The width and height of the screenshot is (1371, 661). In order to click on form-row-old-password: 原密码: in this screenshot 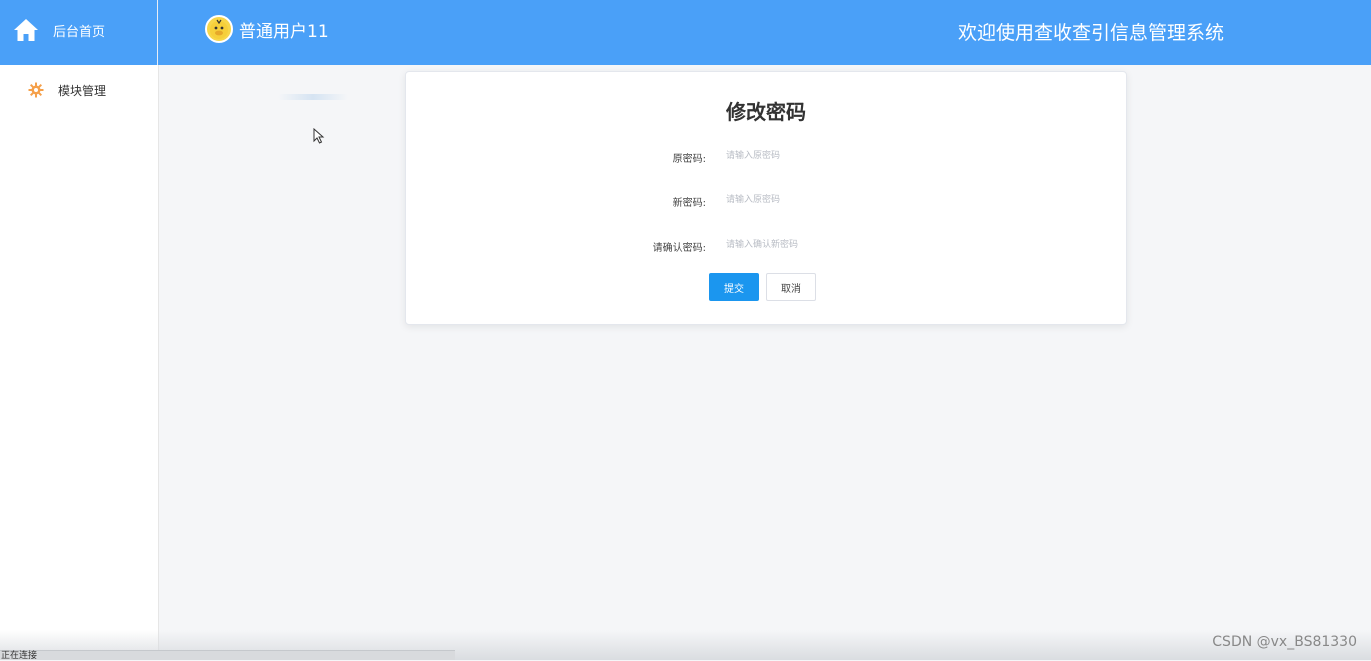, I will do `click(766, 156)`.